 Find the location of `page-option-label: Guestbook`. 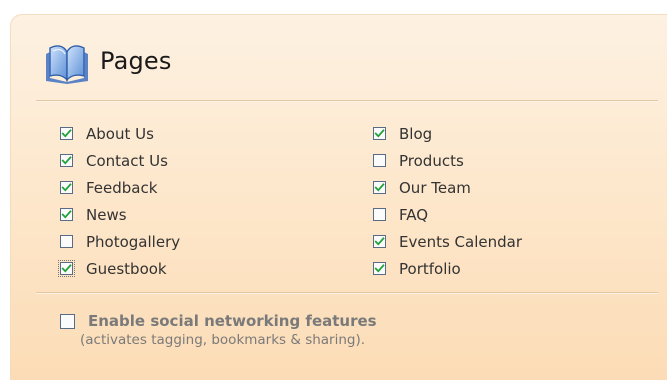

page-option-label: Guestbook is located at coordinates (126, 268).